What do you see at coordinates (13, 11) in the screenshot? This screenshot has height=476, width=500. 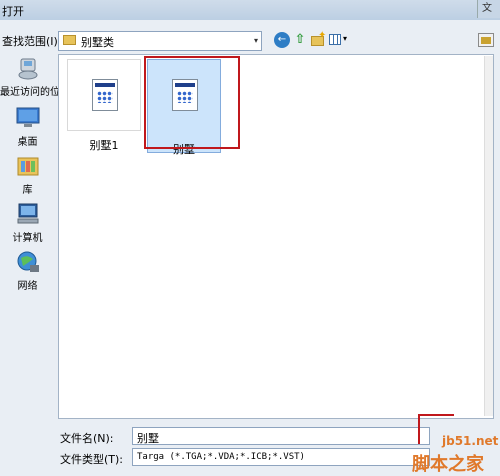 I see `window-title: 打开` at bounding box center [13, 11].